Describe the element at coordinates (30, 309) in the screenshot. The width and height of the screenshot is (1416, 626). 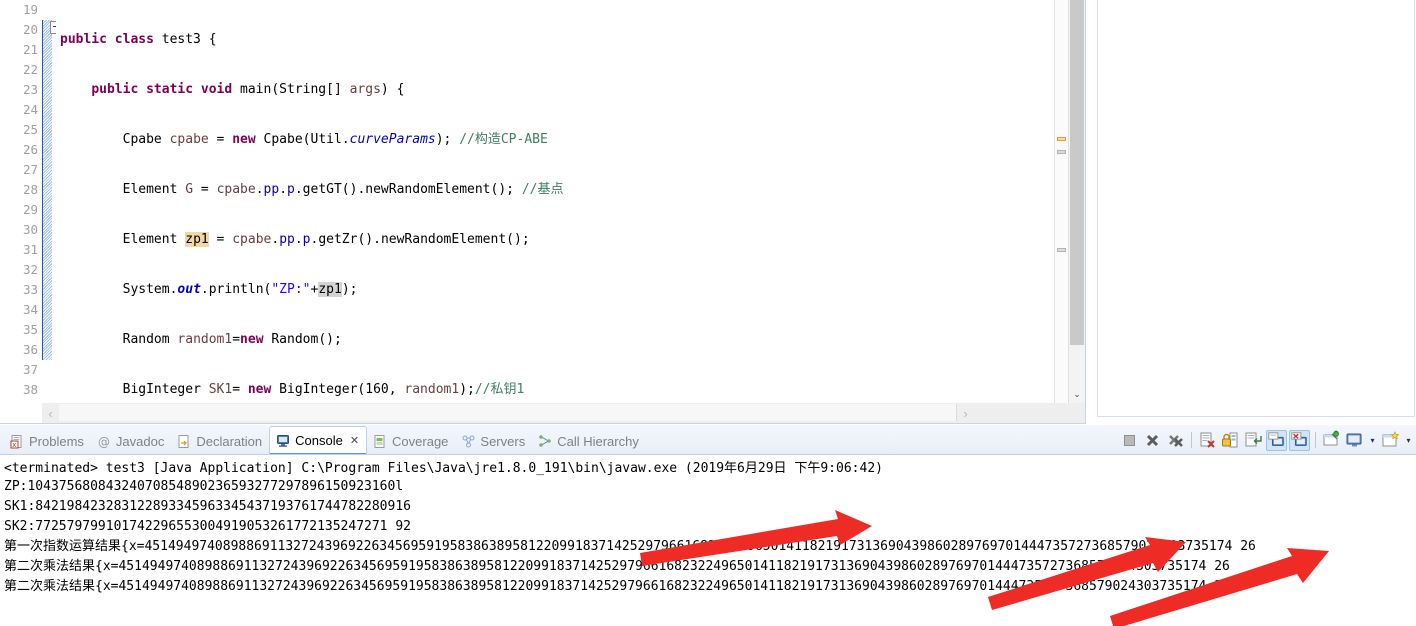
I see `line-number: 34` at that location.